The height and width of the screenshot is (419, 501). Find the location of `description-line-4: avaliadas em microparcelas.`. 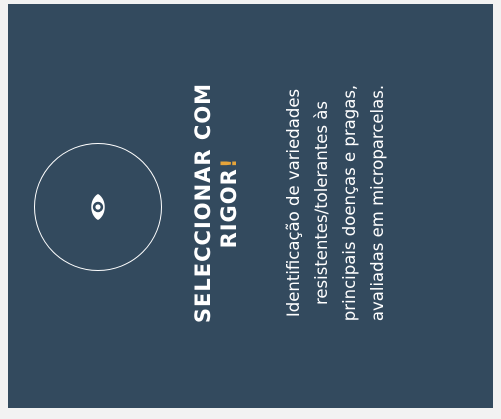

description-line-4: avaliadas em microparcelas. is located at coordinates (377, 203).